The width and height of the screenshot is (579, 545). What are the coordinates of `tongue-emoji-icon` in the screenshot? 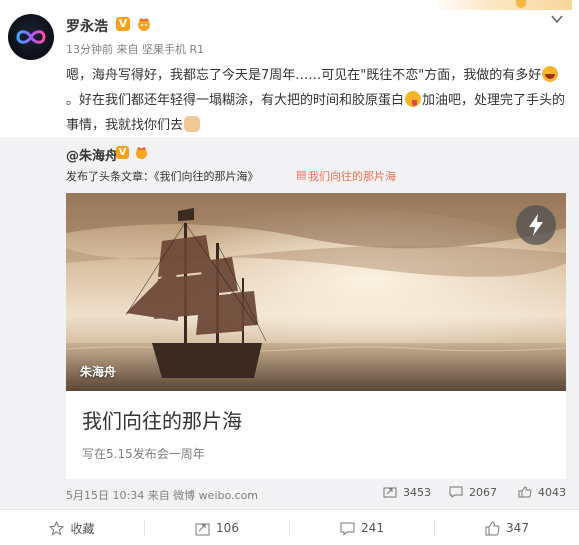 It's located at (413, 99).